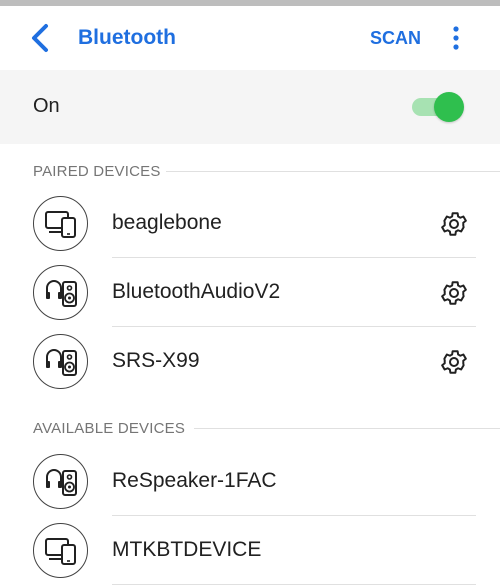 Image resolution: width=500 pixels, height=586 pixels. I want to click on more-vert-icon, so click(456, 38).